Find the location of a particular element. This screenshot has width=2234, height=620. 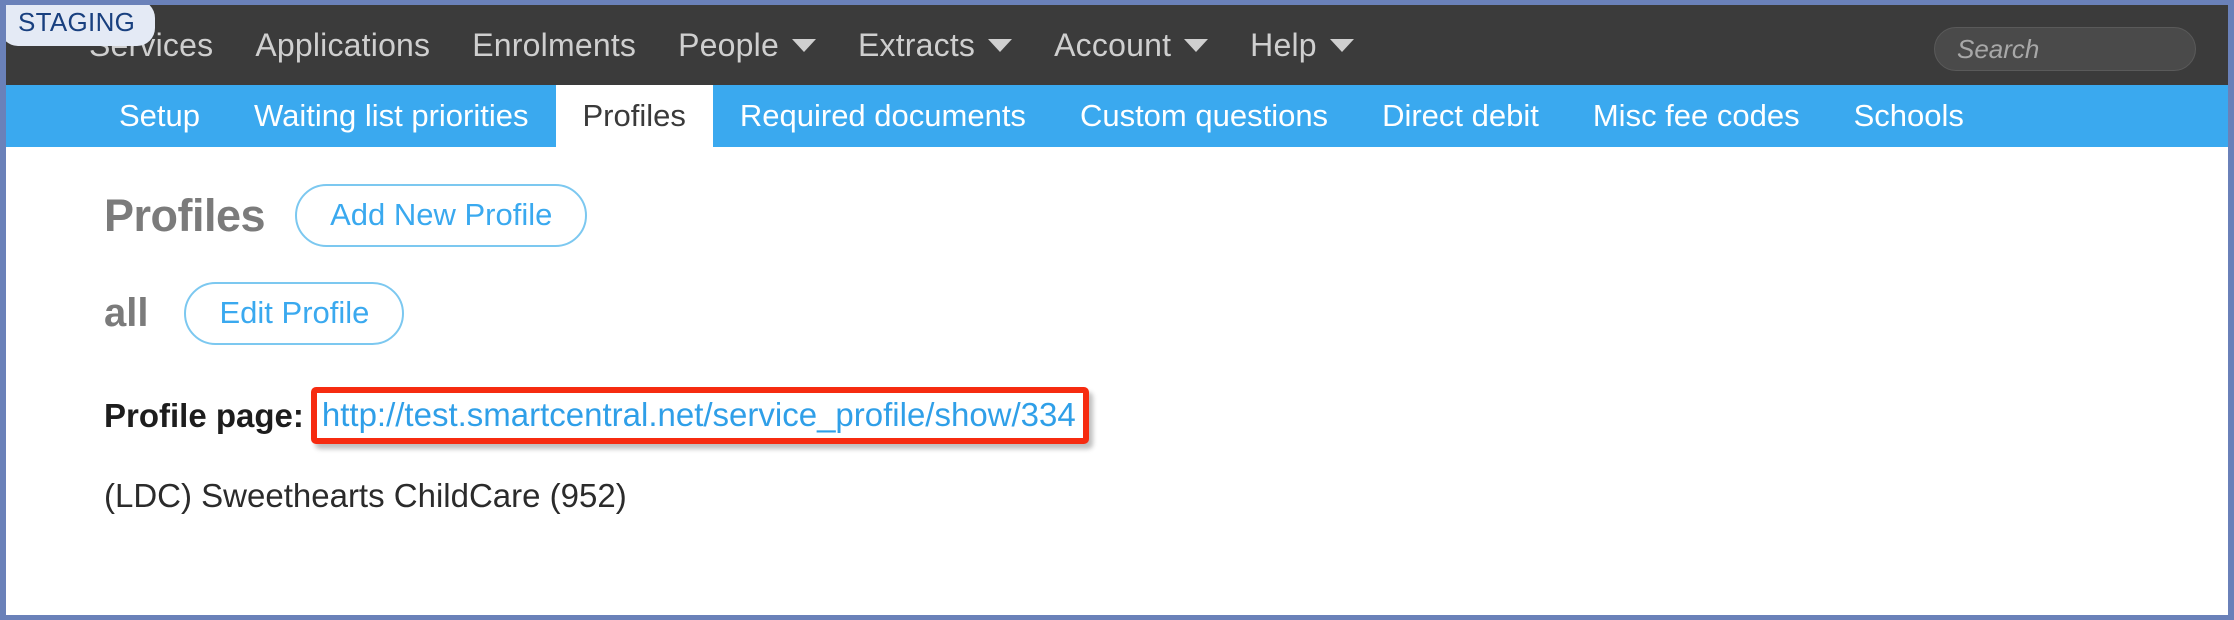

profile-name: all is located at coordinates (126, 313).